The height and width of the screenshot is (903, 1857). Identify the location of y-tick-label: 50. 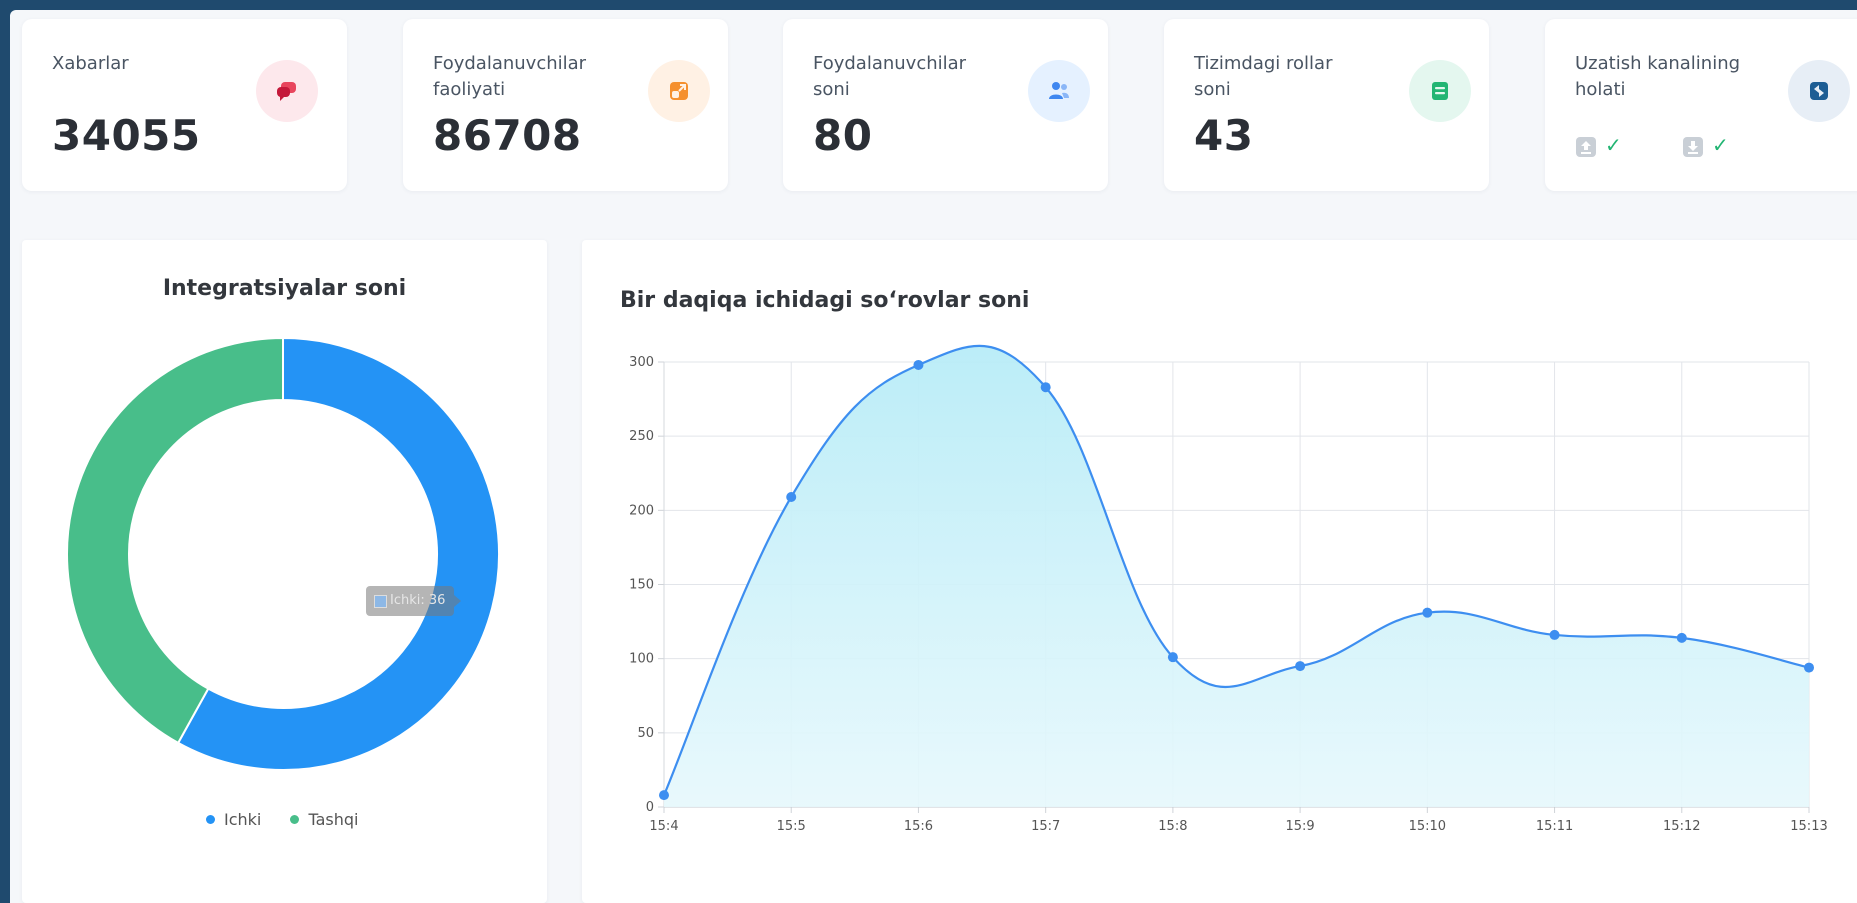
(645, 733).